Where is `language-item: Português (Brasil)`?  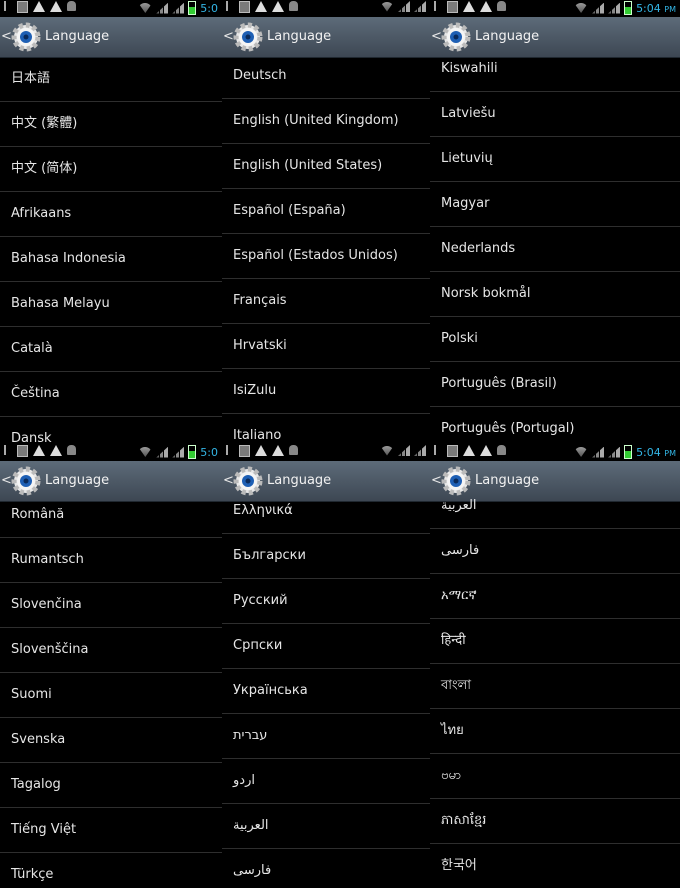 language-item: Português (Brasil) is located at coordinates (555, 384).